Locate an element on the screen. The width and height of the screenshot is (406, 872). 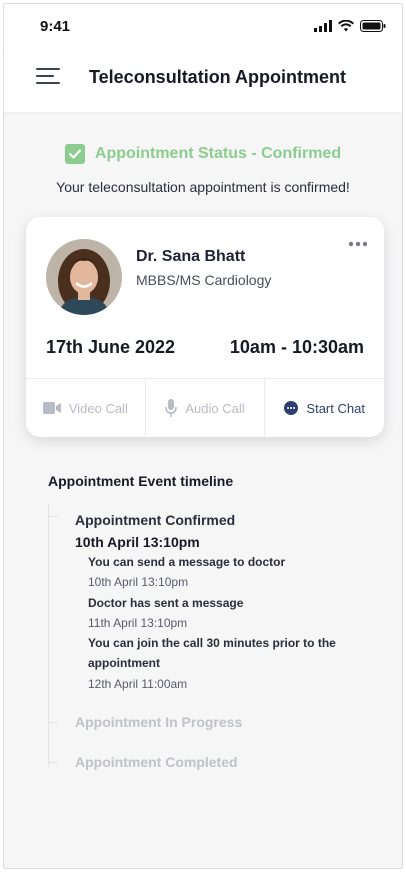
status-icons is located at coordinates (350, 26).